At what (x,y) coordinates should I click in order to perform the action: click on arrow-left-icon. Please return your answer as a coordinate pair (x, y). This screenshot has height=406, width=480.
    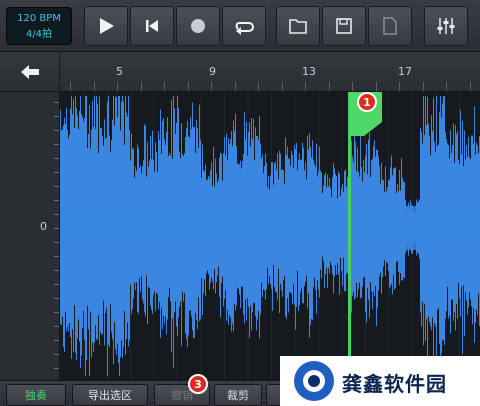
    Looking at the image, I should click on (29, 72).